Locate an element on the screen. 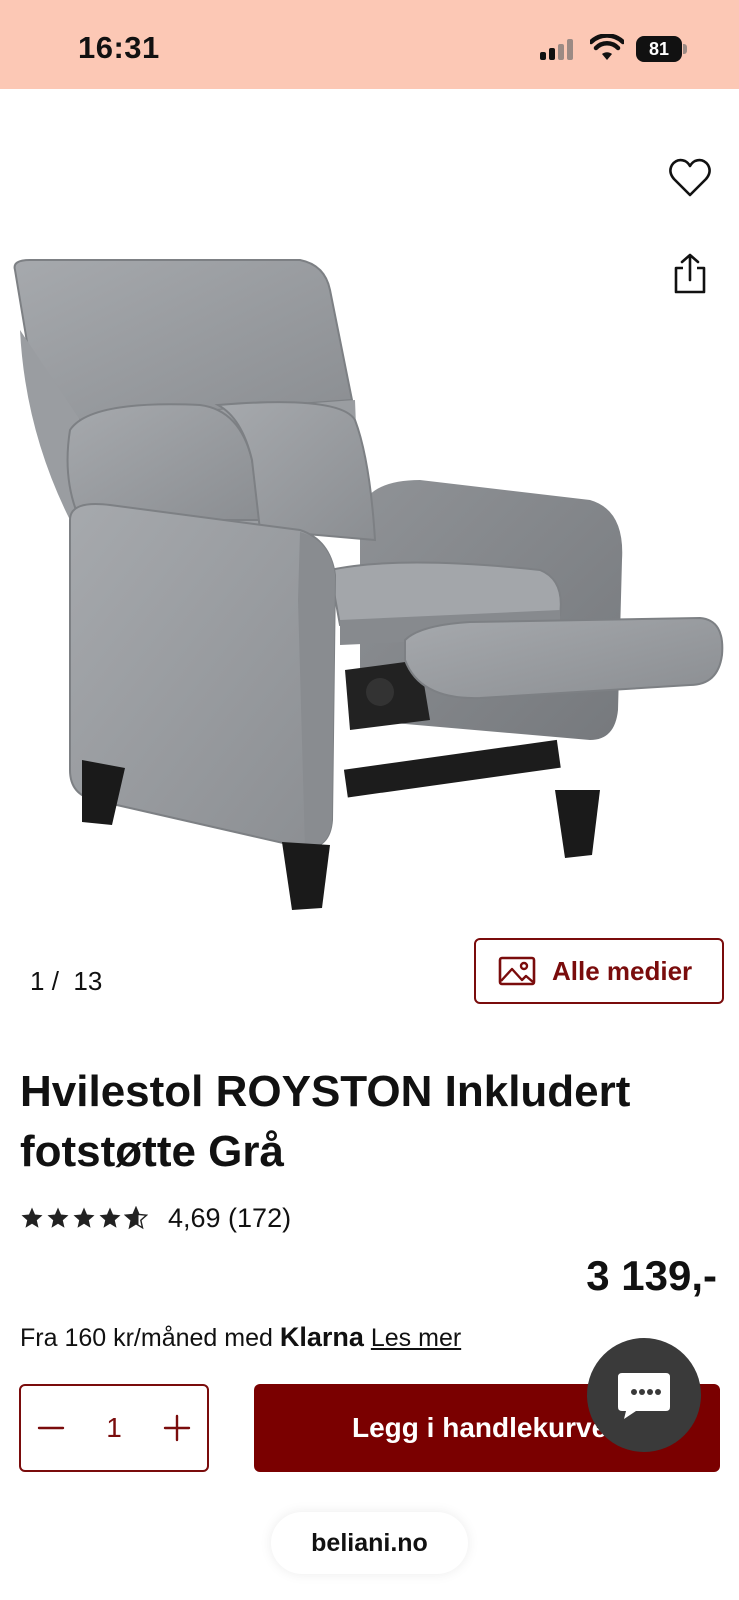 This screenshot has height=1600, width=739. all-media-label: Alle medier is located at coordinates (622, 970).